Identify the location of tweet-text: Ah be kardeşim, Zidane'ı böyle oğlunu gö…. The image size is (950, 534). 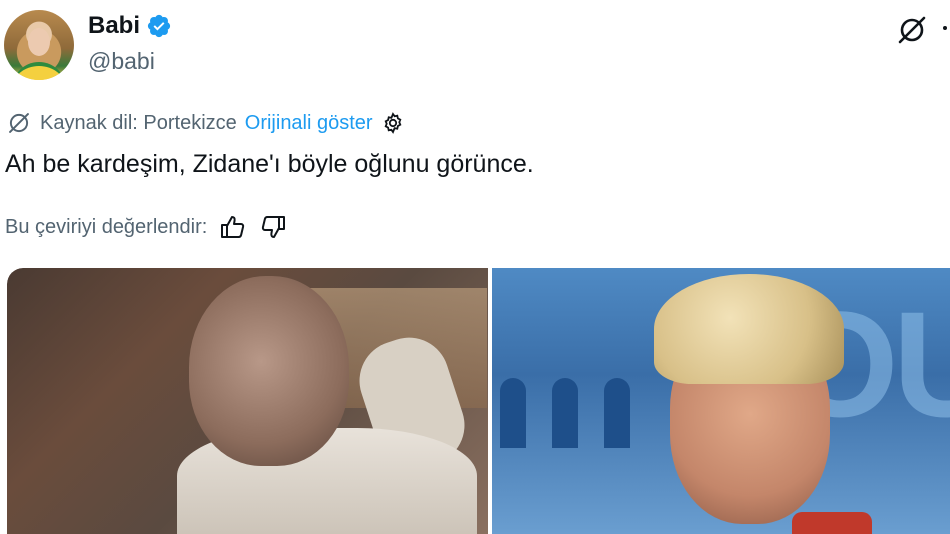
(269, 164).